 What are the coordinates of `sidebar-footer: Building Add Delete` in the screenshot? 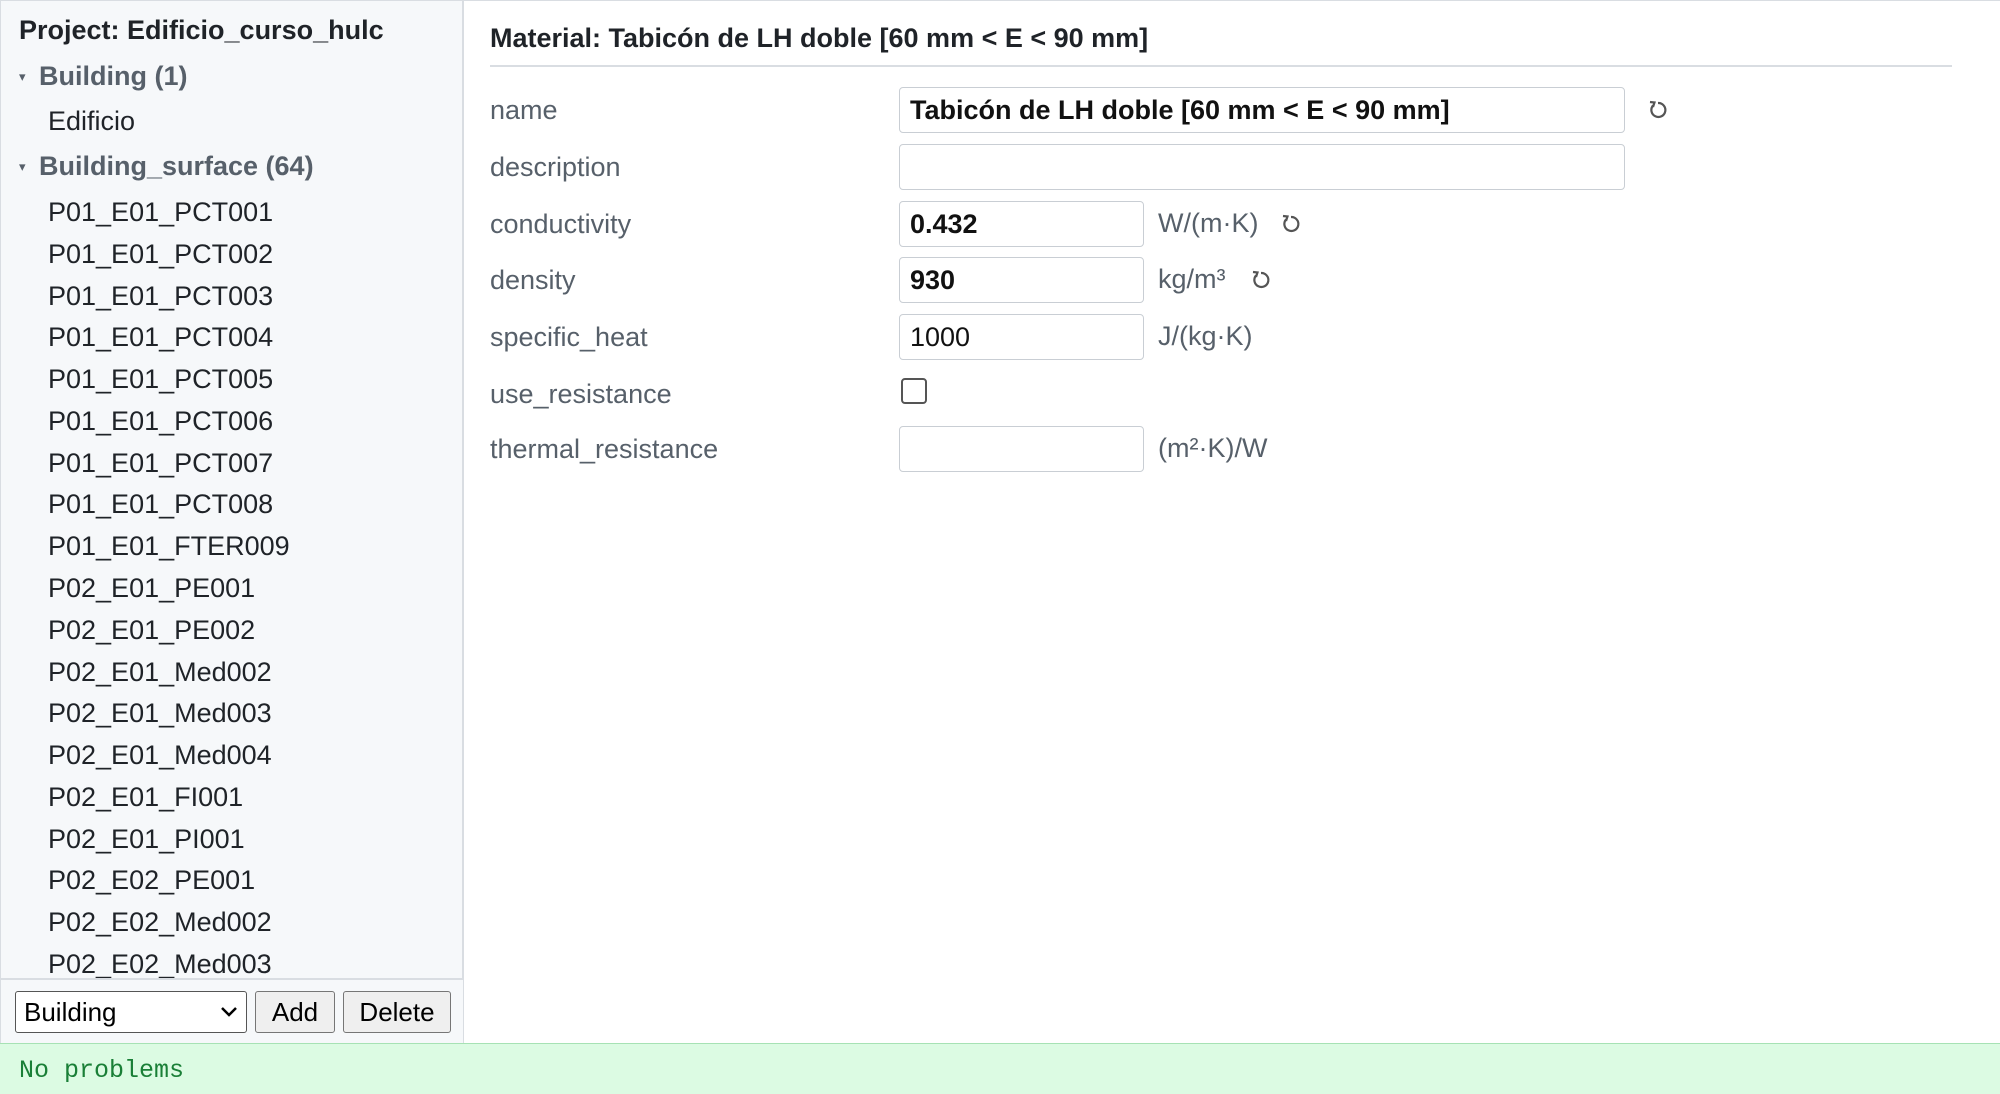 It's located at (232, 1011).